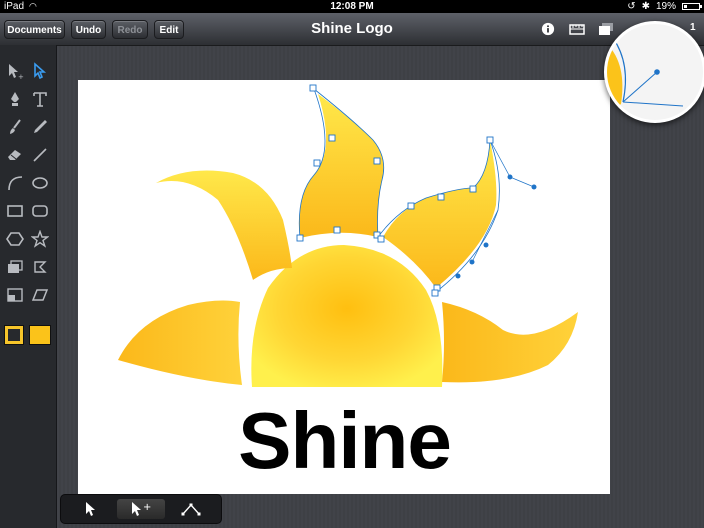 The image size is (704, 528). I want to click on hexagon-tool-icon, so click(15, 239).